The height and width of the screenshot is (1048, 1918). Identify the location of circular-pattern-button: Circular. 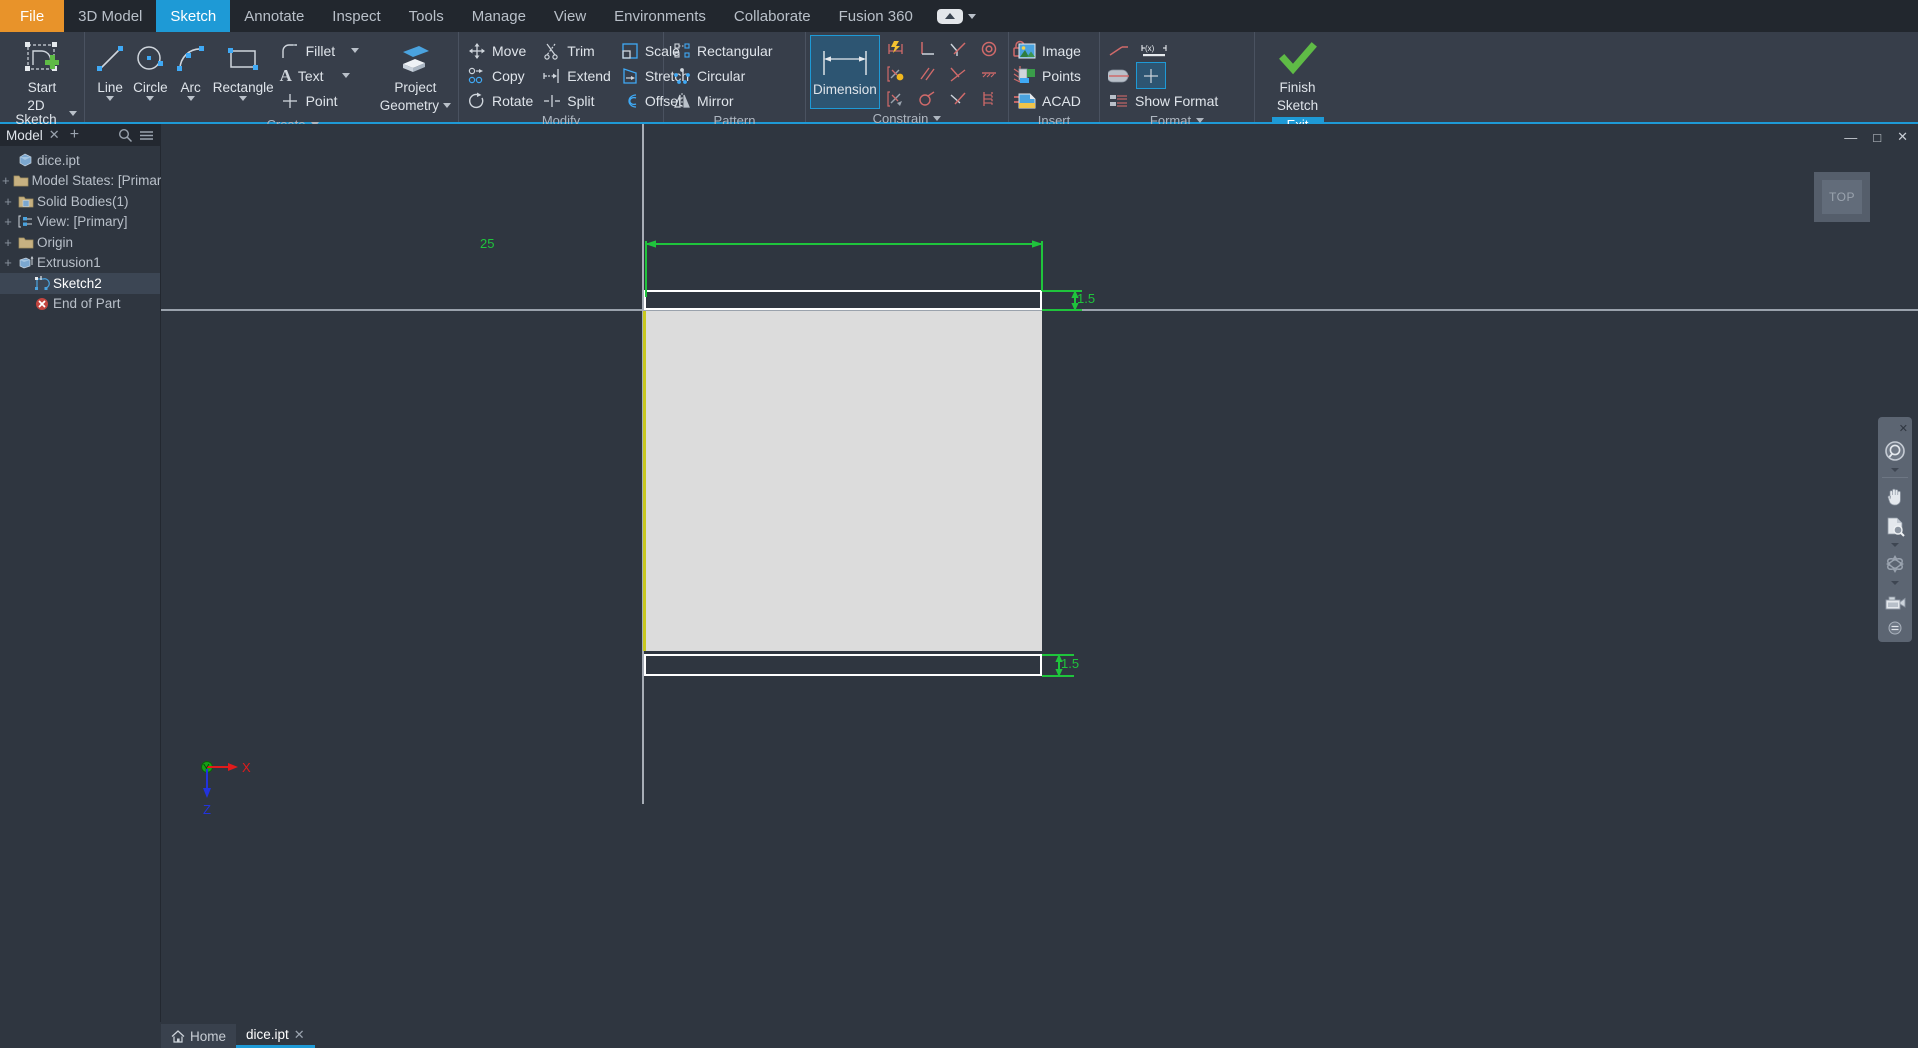
(724, 75).